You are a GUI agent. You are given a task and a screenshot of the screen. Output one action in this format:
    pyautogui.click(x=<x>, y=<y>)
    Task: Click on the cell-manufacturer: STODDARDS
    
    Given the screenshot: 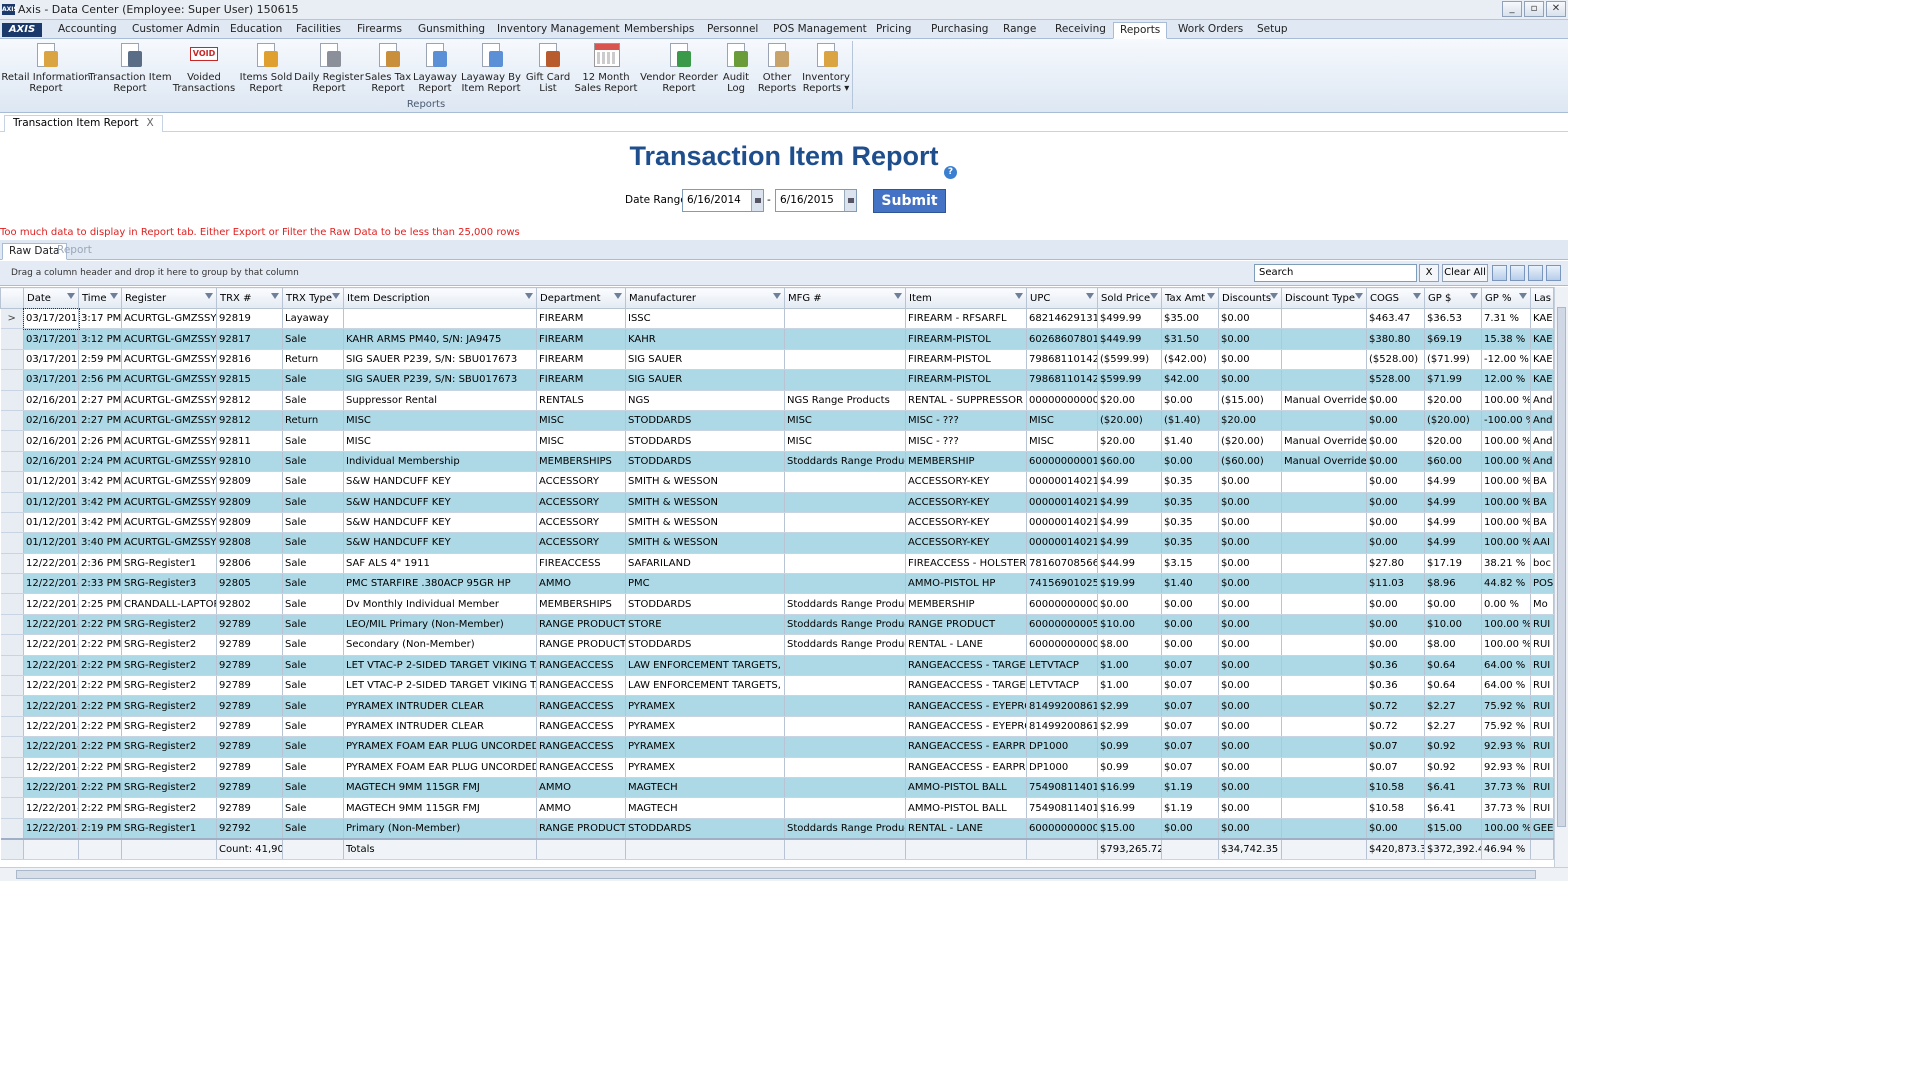 What is the action you would take?
    pyautogui.click(x=705, y=462)
    